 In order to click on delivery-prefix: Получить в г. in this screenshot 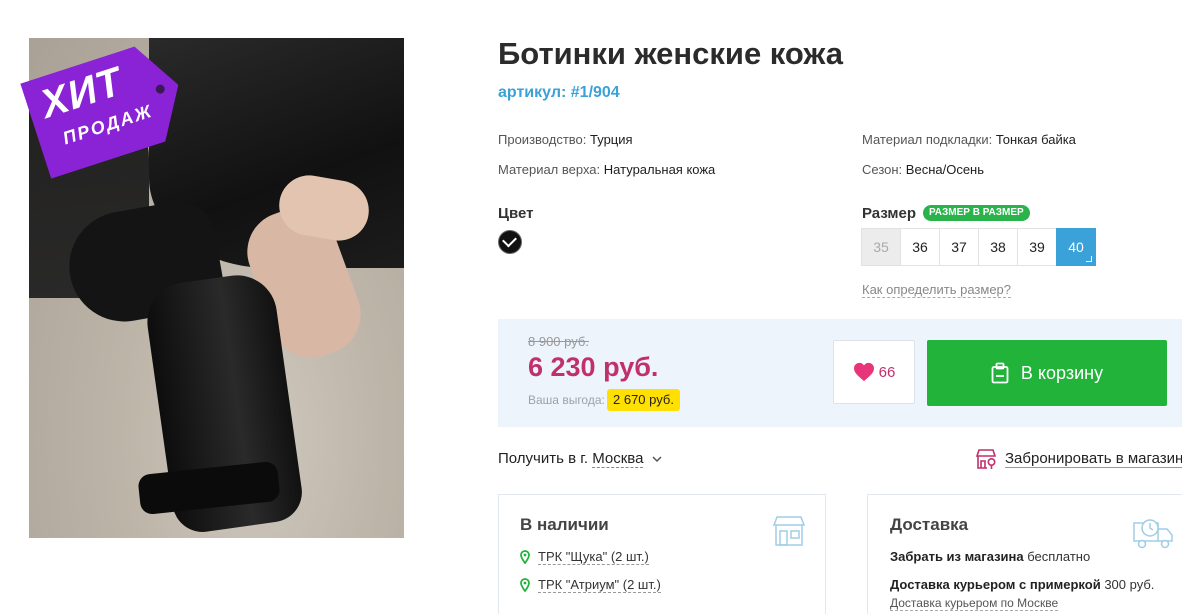, I will do `click(543, 458)`.